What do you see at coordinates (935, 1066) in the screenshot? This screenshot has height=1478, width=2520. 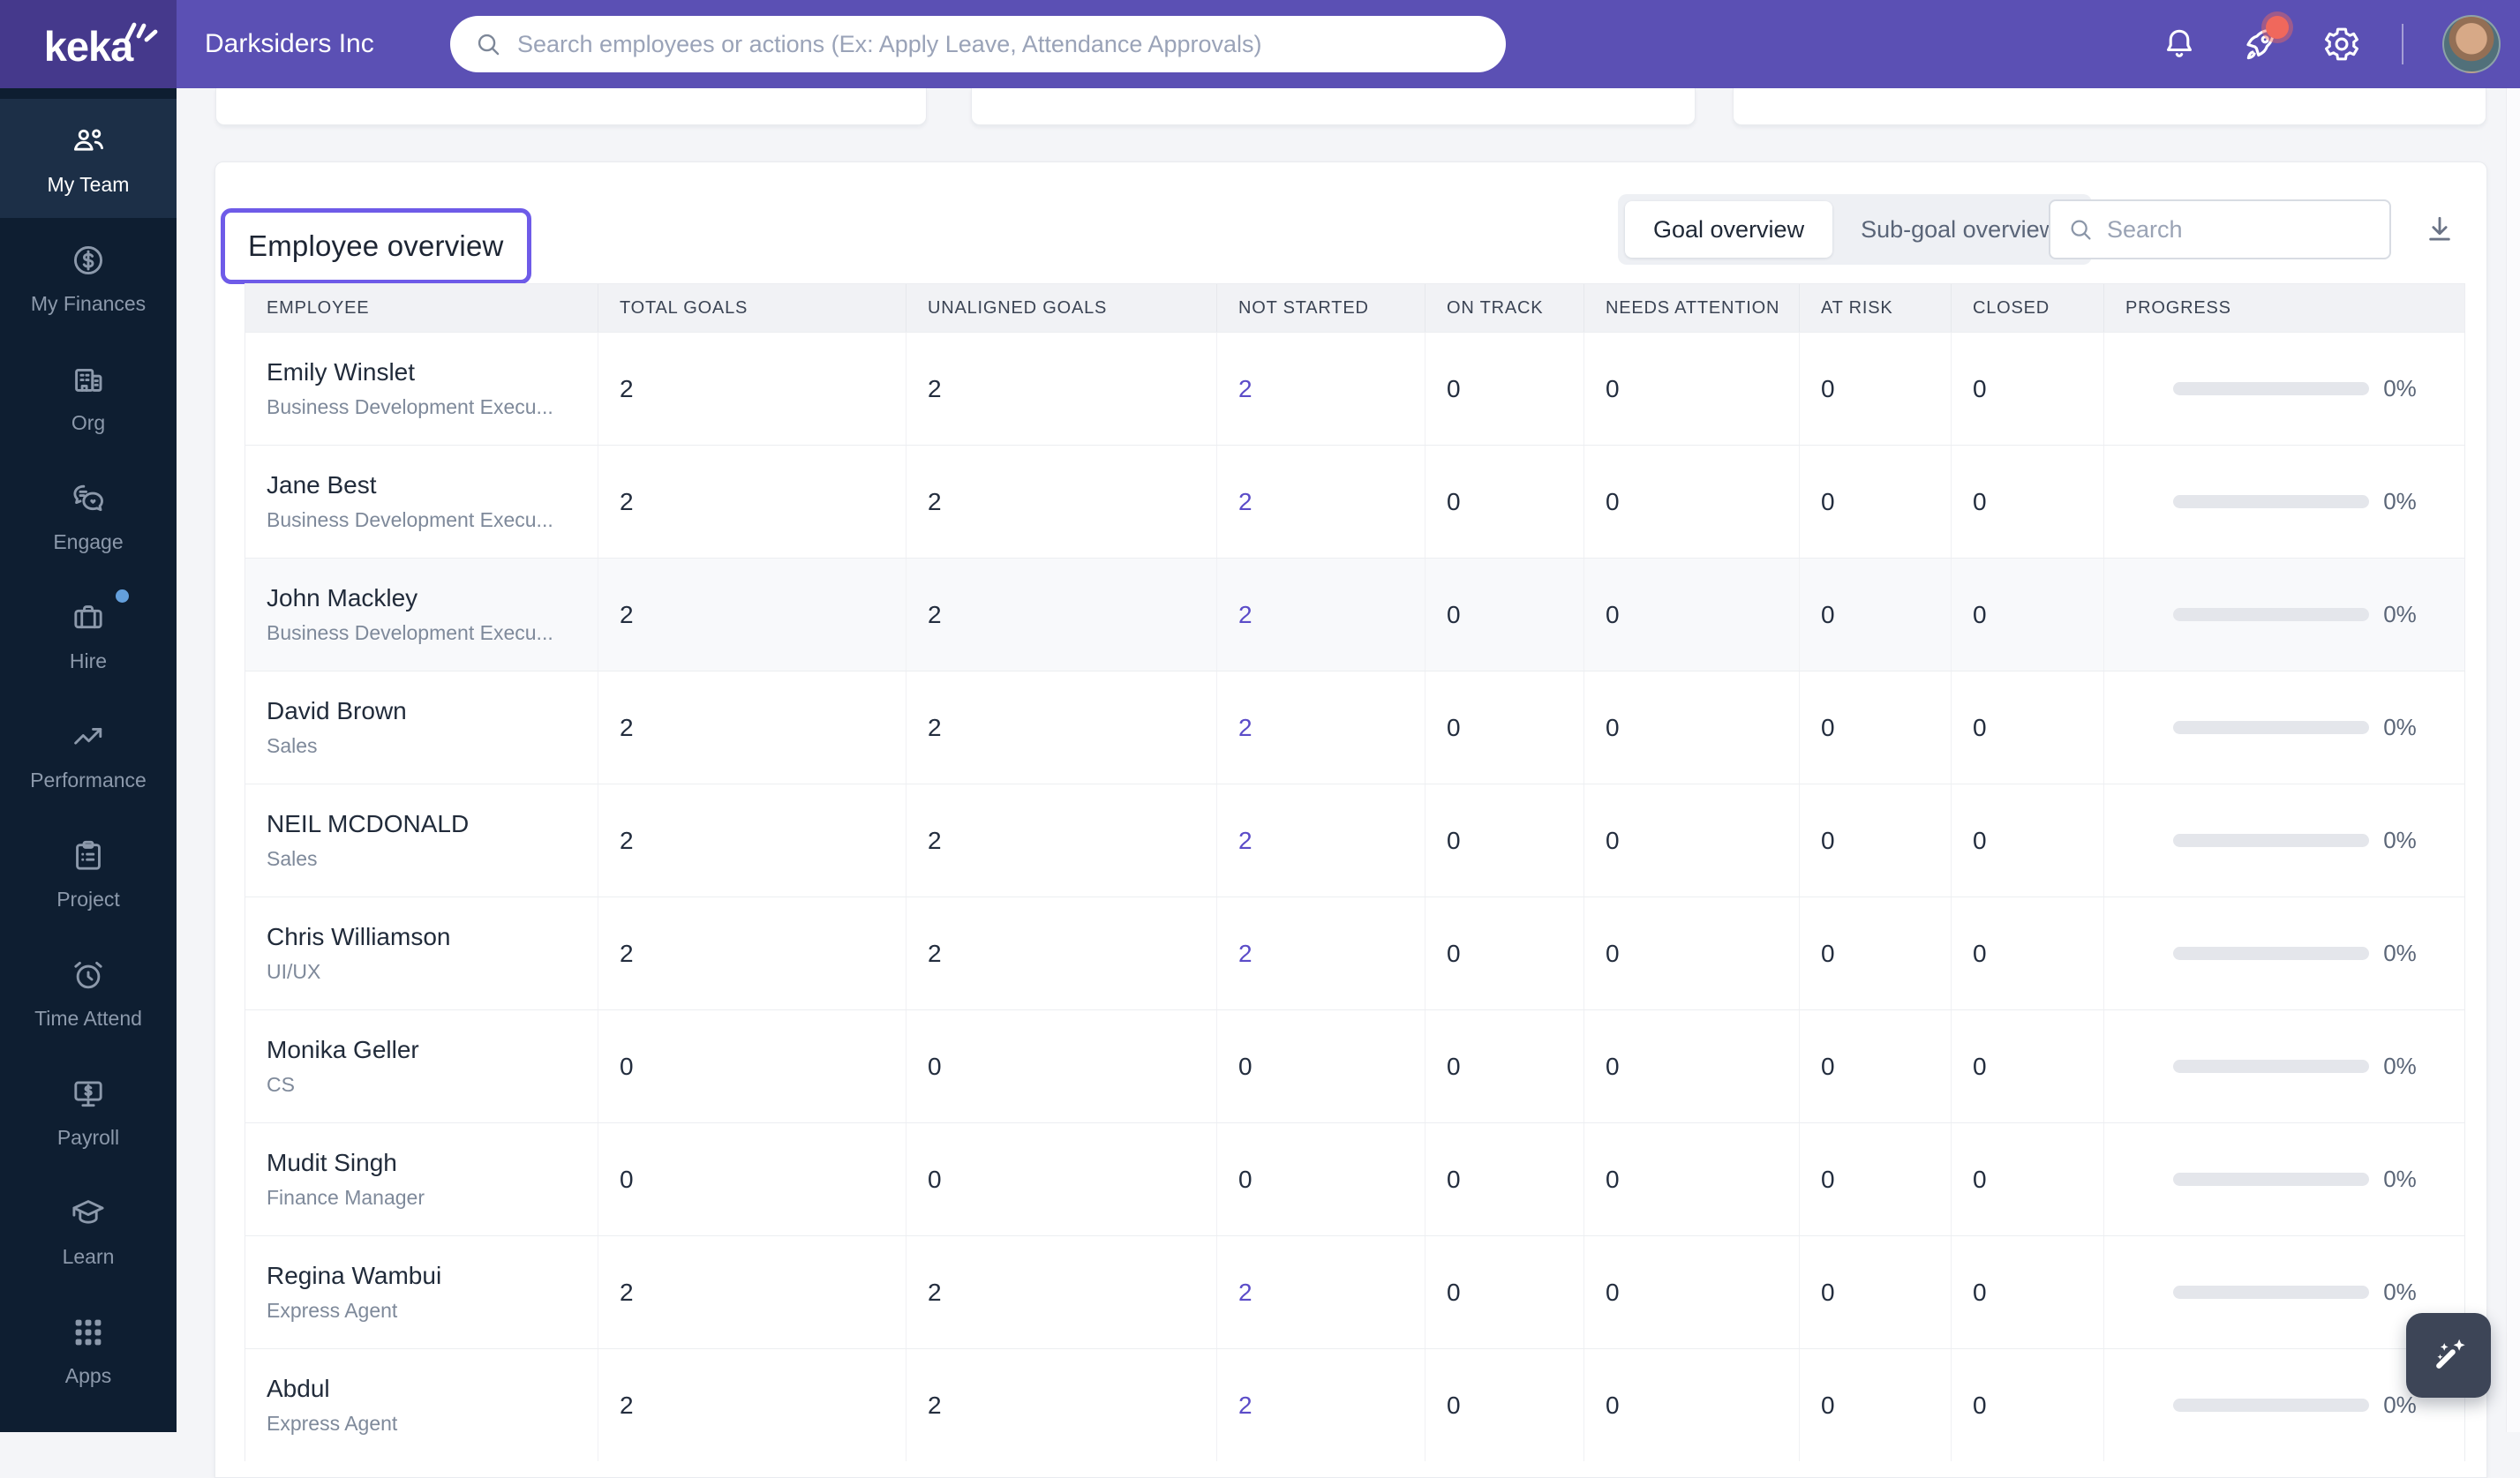 I see `unaligned-value: 0` at bounding box center [935, 1066].